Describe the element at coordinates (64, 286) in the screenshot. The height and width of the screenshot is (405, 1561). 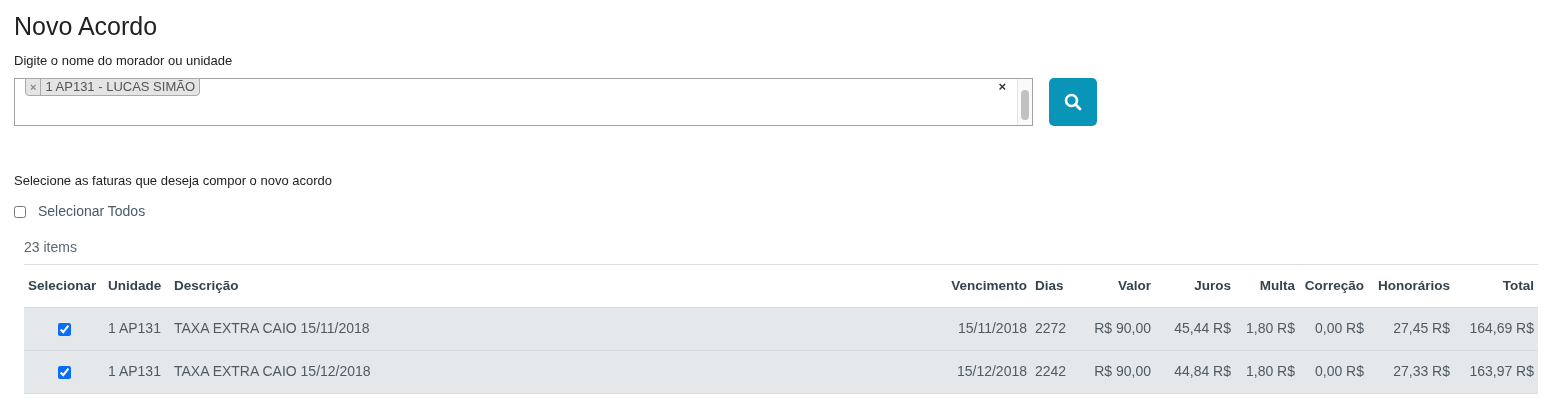
I see `column-header: Selecionar` at that location.